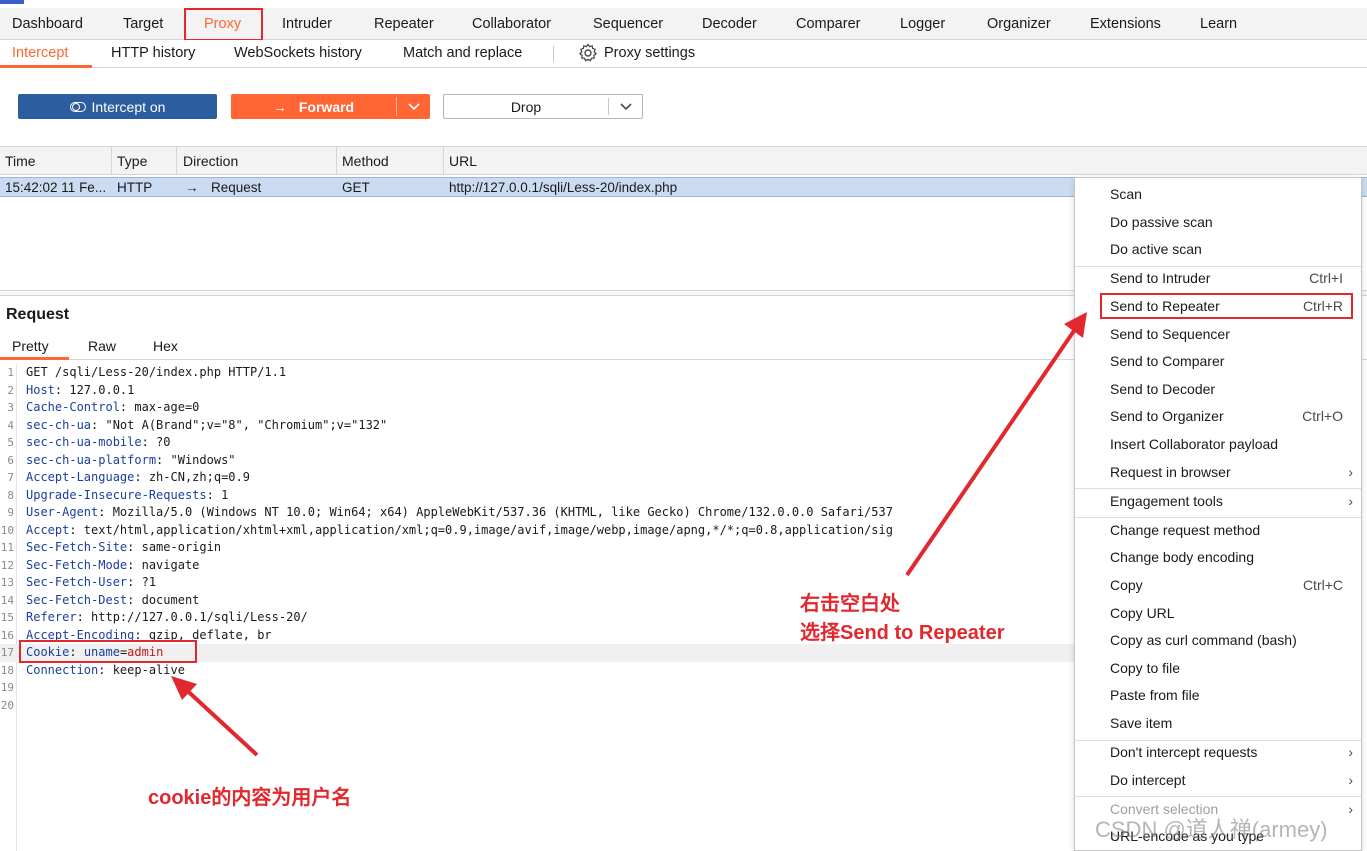 The width and height of the screenshot is (1367, 851). I want to click on annotation-arrowhead-menu, so click(1075, 325).